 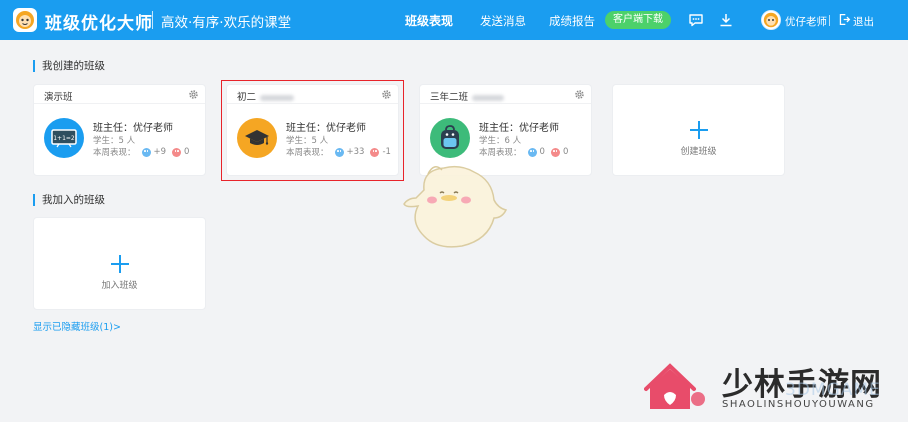 I want to click on class-card-demo: 演示班 1+1=2 班主任：优仔老师 学生：5 人 本周表现： +9 0, so click(x=119, y=130).